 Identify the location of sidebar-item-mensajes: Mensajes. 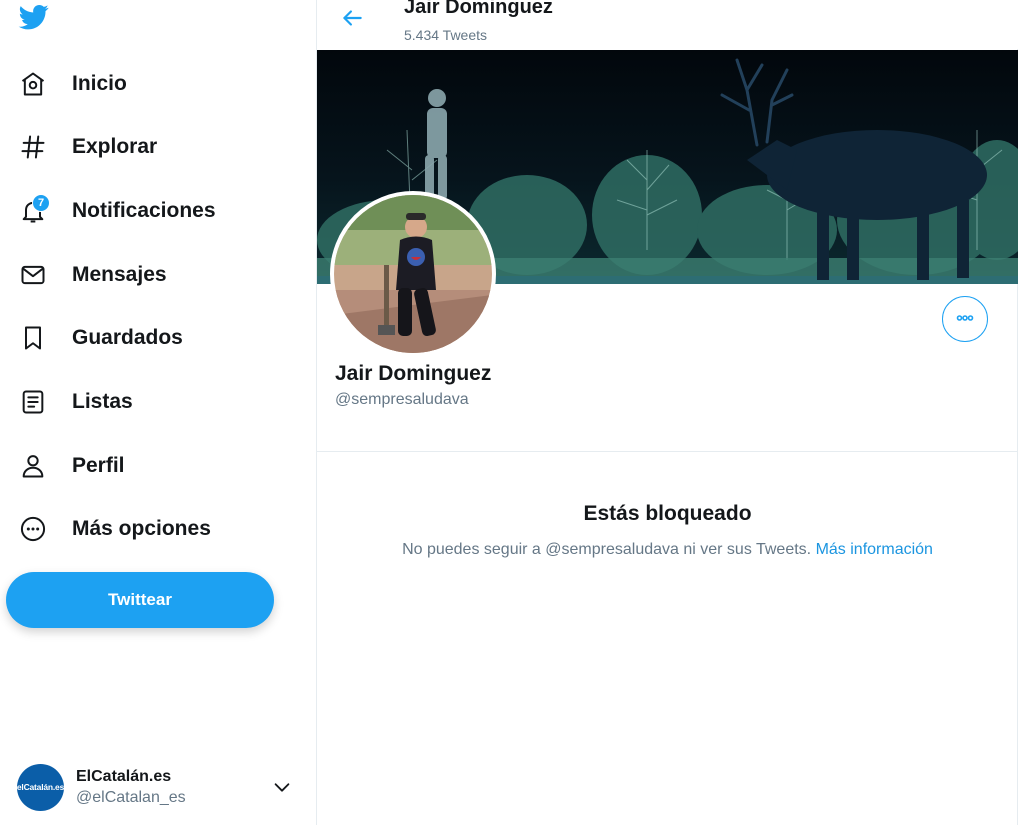
(92, 275).